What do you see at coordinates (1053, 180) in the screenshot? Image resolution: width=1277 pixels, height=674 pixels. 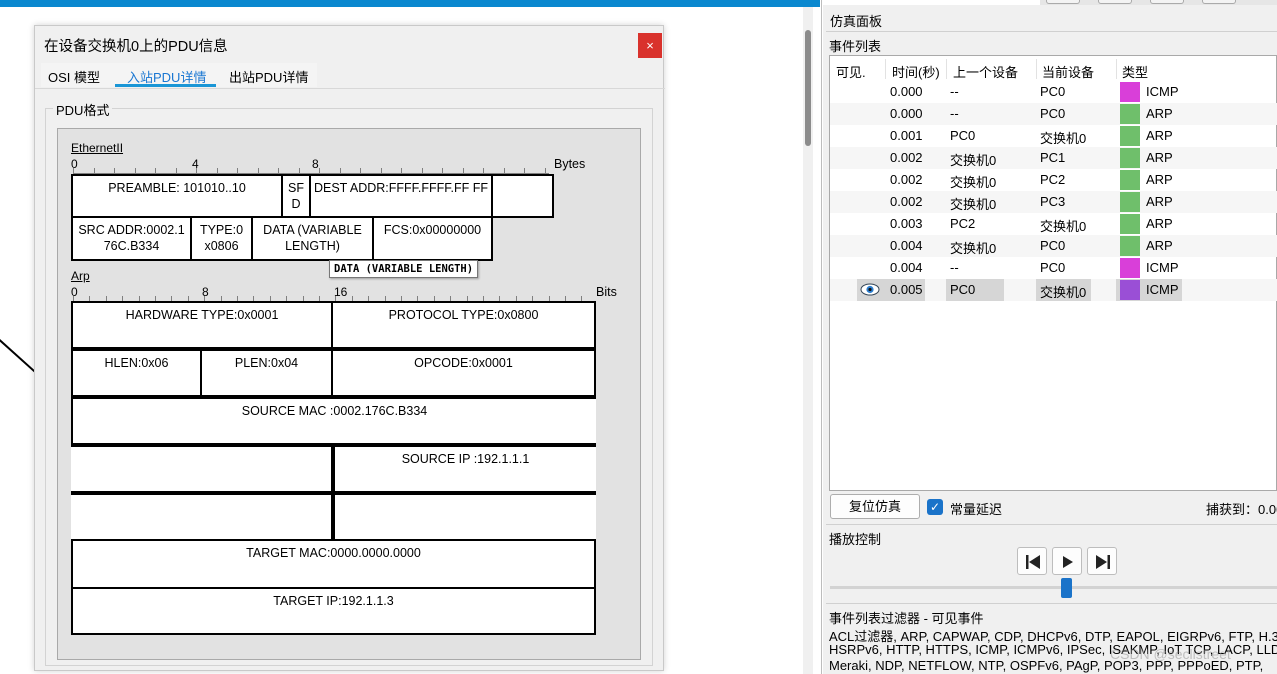 I see `event-row: 0.002 交换机0 PC2 ARP` at bounding box center [1053, 180].